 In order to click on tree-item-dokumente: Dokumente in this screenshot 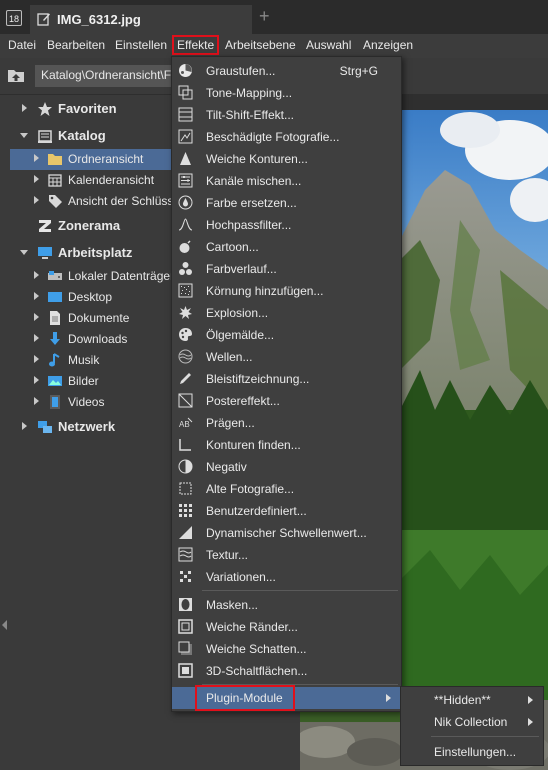, I will do `click(95, 318)`.